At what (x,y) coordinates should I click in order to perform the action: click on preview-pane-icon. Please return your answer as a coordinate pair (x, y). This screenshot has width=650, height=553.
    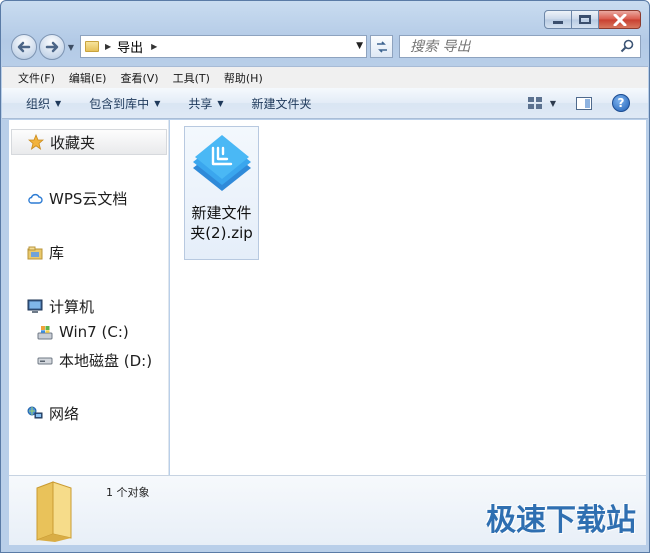
    Looking at the image, I should click on (584, 103).